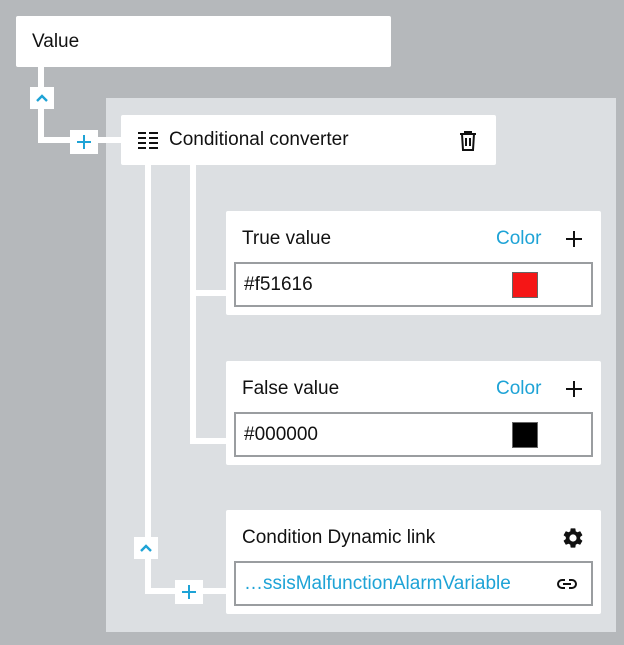 This screenshot has width=624, height=645. Describe the element at coordinates (413, 434) in the screenshot. I see `false-value-field: #000000` at that location.